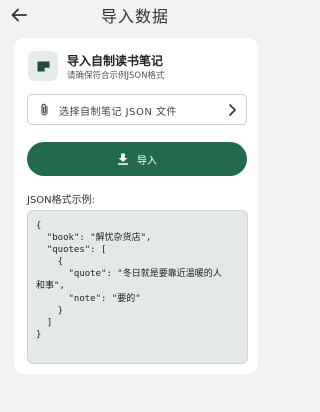  What do you see at coordinates (94, 238) in the screenshot?
I see `code-line: "book": "解忧杂货店",` at bounding box center [94, 238].